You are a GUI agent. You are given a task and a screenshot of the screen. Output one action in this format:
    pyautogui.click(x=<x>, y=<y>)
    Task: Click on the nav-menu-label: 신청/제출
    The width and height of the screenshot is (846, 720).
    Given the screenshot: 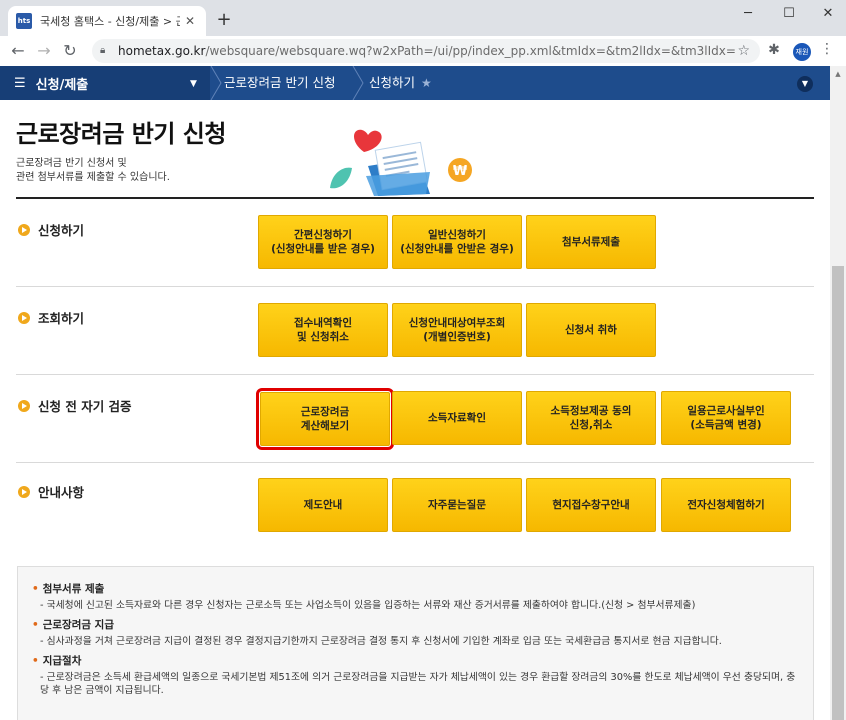 What is the action you would take?
    pyautogui.click(x=62, y=85)
    